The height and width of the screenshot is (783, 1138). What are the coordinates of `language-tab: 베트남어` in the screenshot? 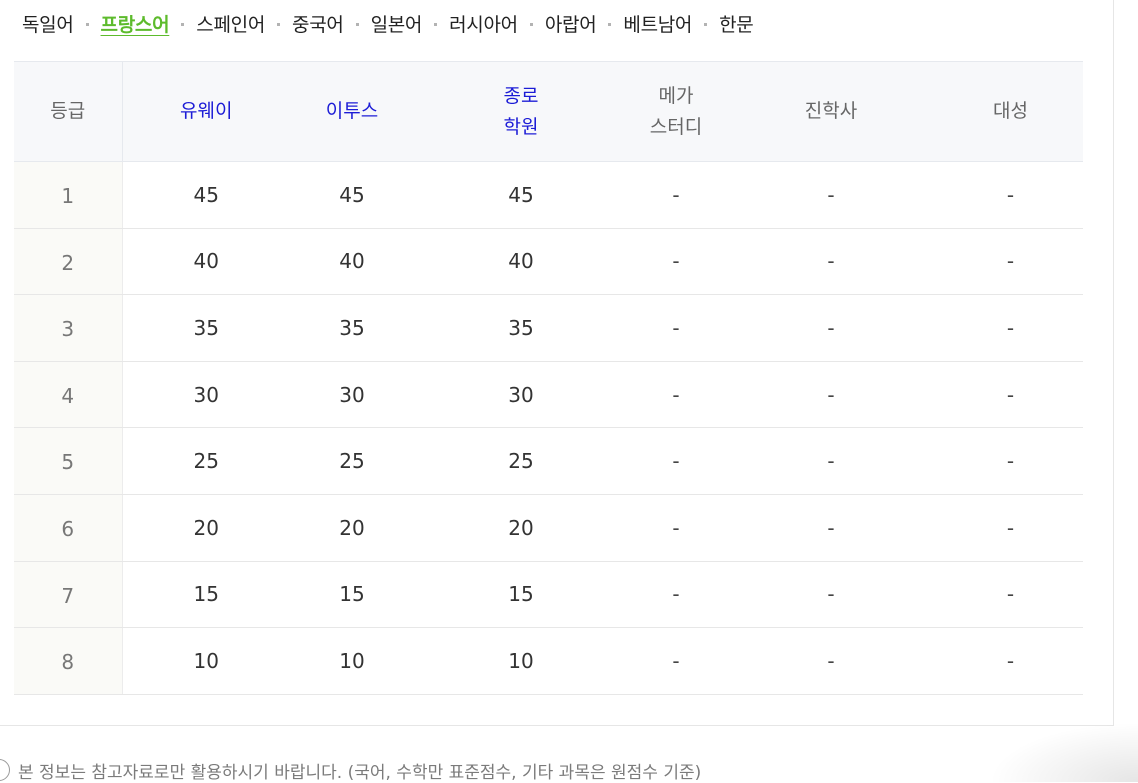 It's located at (657, 23).